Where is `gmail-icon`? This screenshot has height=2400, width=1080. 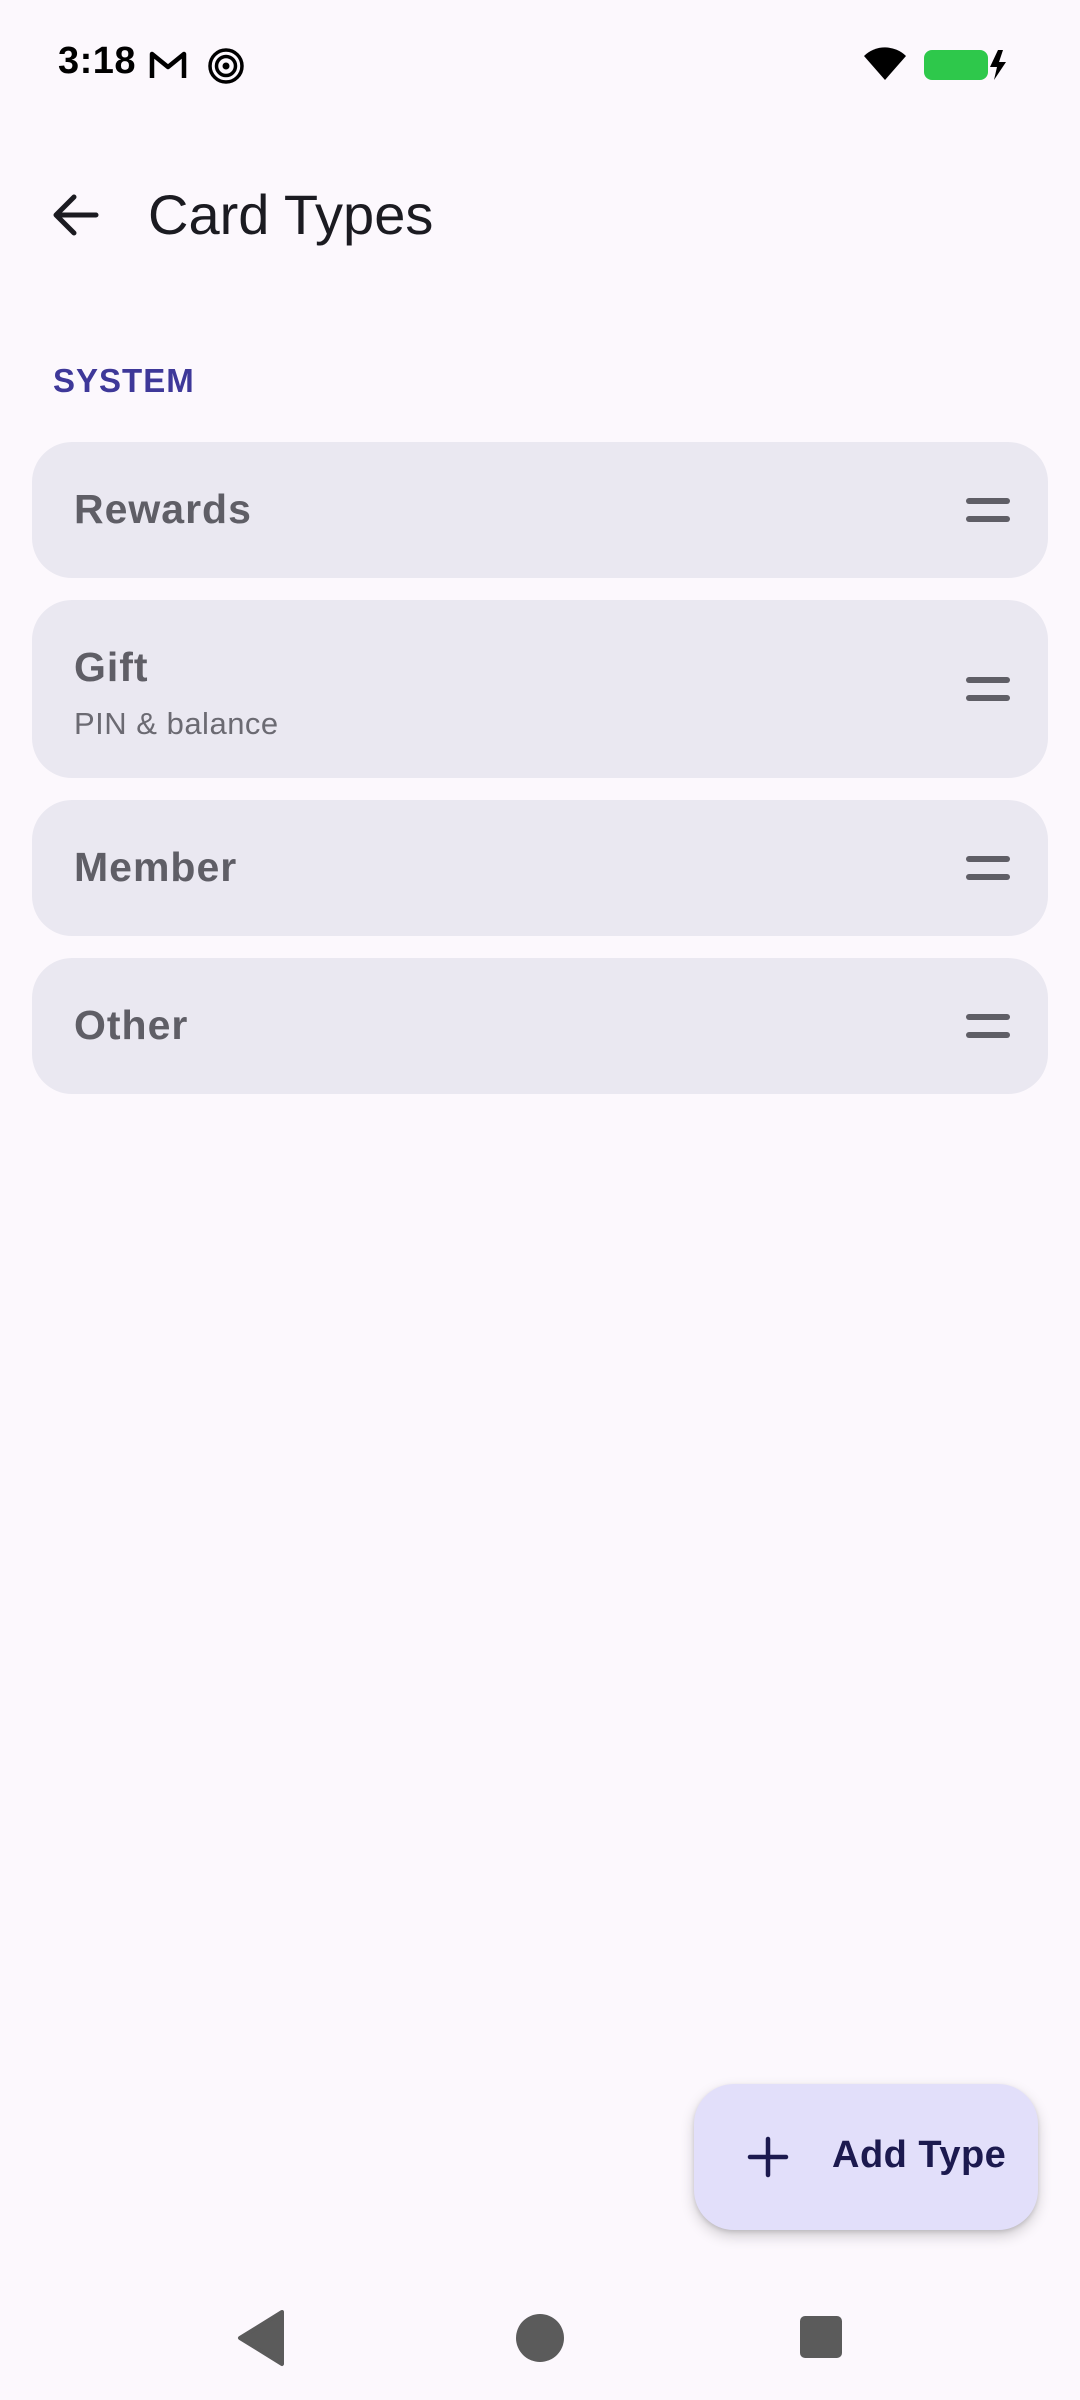
gmail-icon is located at coordinates (168, 64).